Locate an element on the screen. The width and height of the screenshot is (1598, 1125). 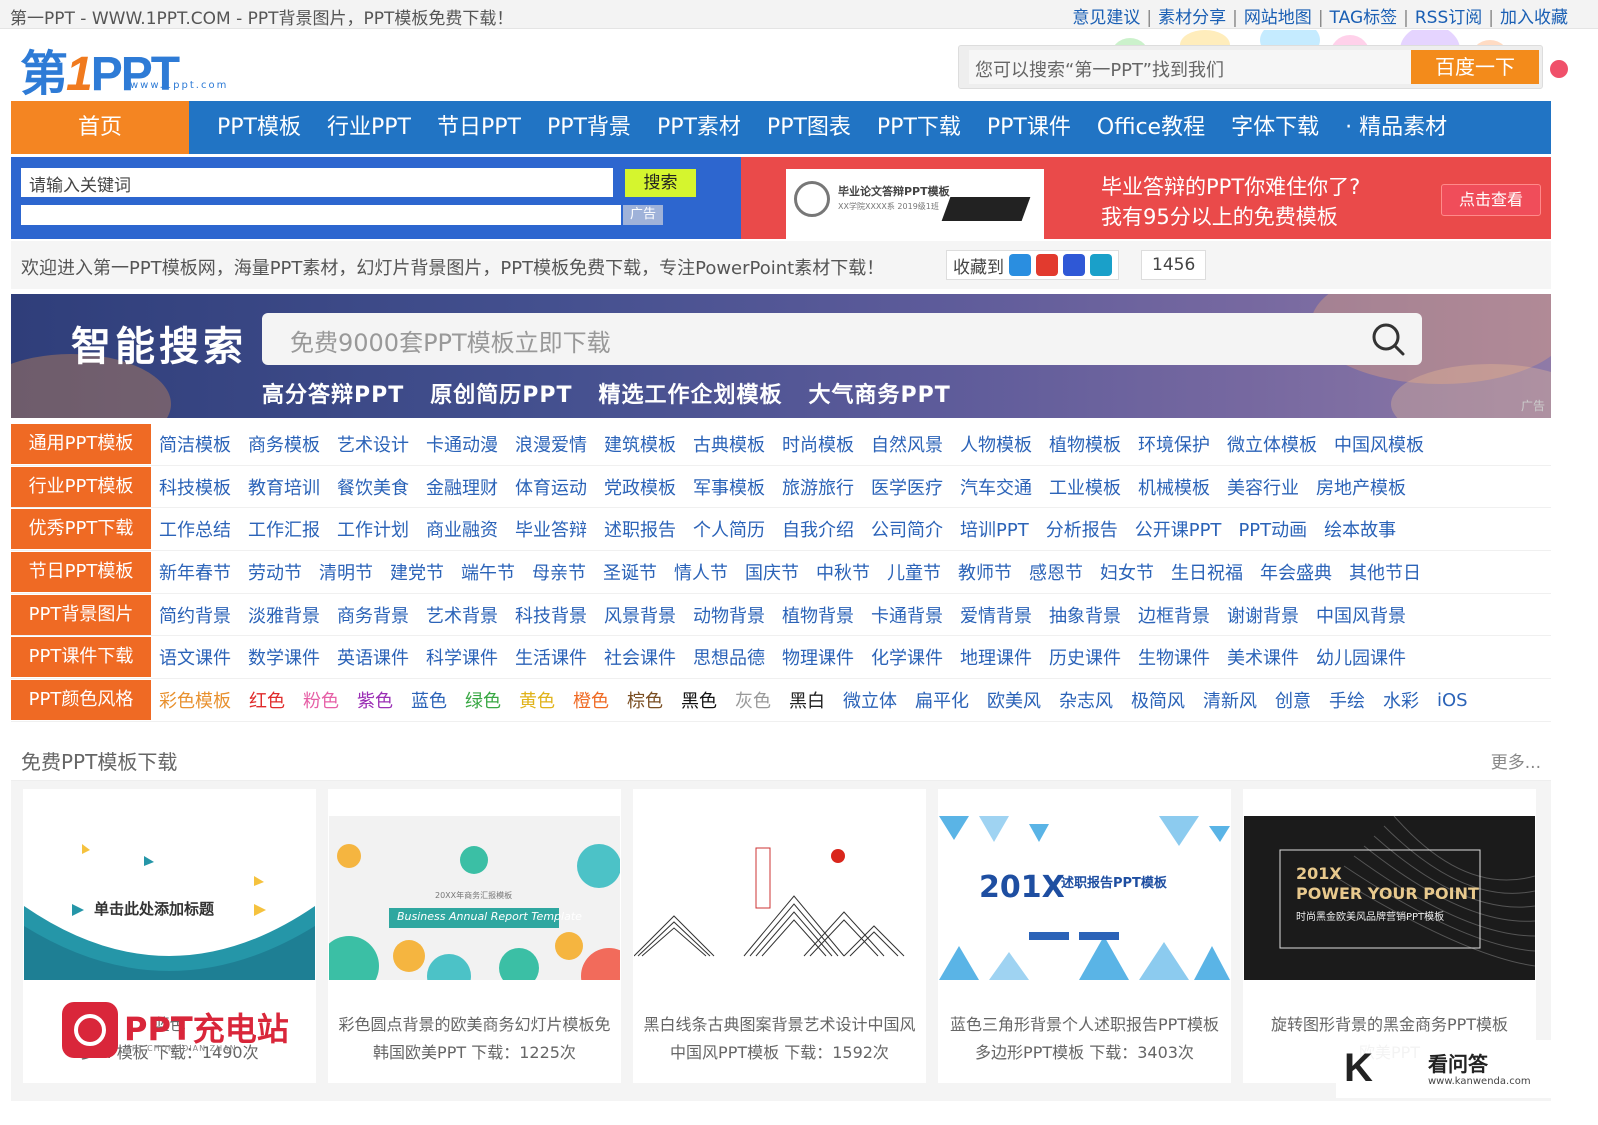
category-link: 人物模板 is located at coordinates (996, 444).